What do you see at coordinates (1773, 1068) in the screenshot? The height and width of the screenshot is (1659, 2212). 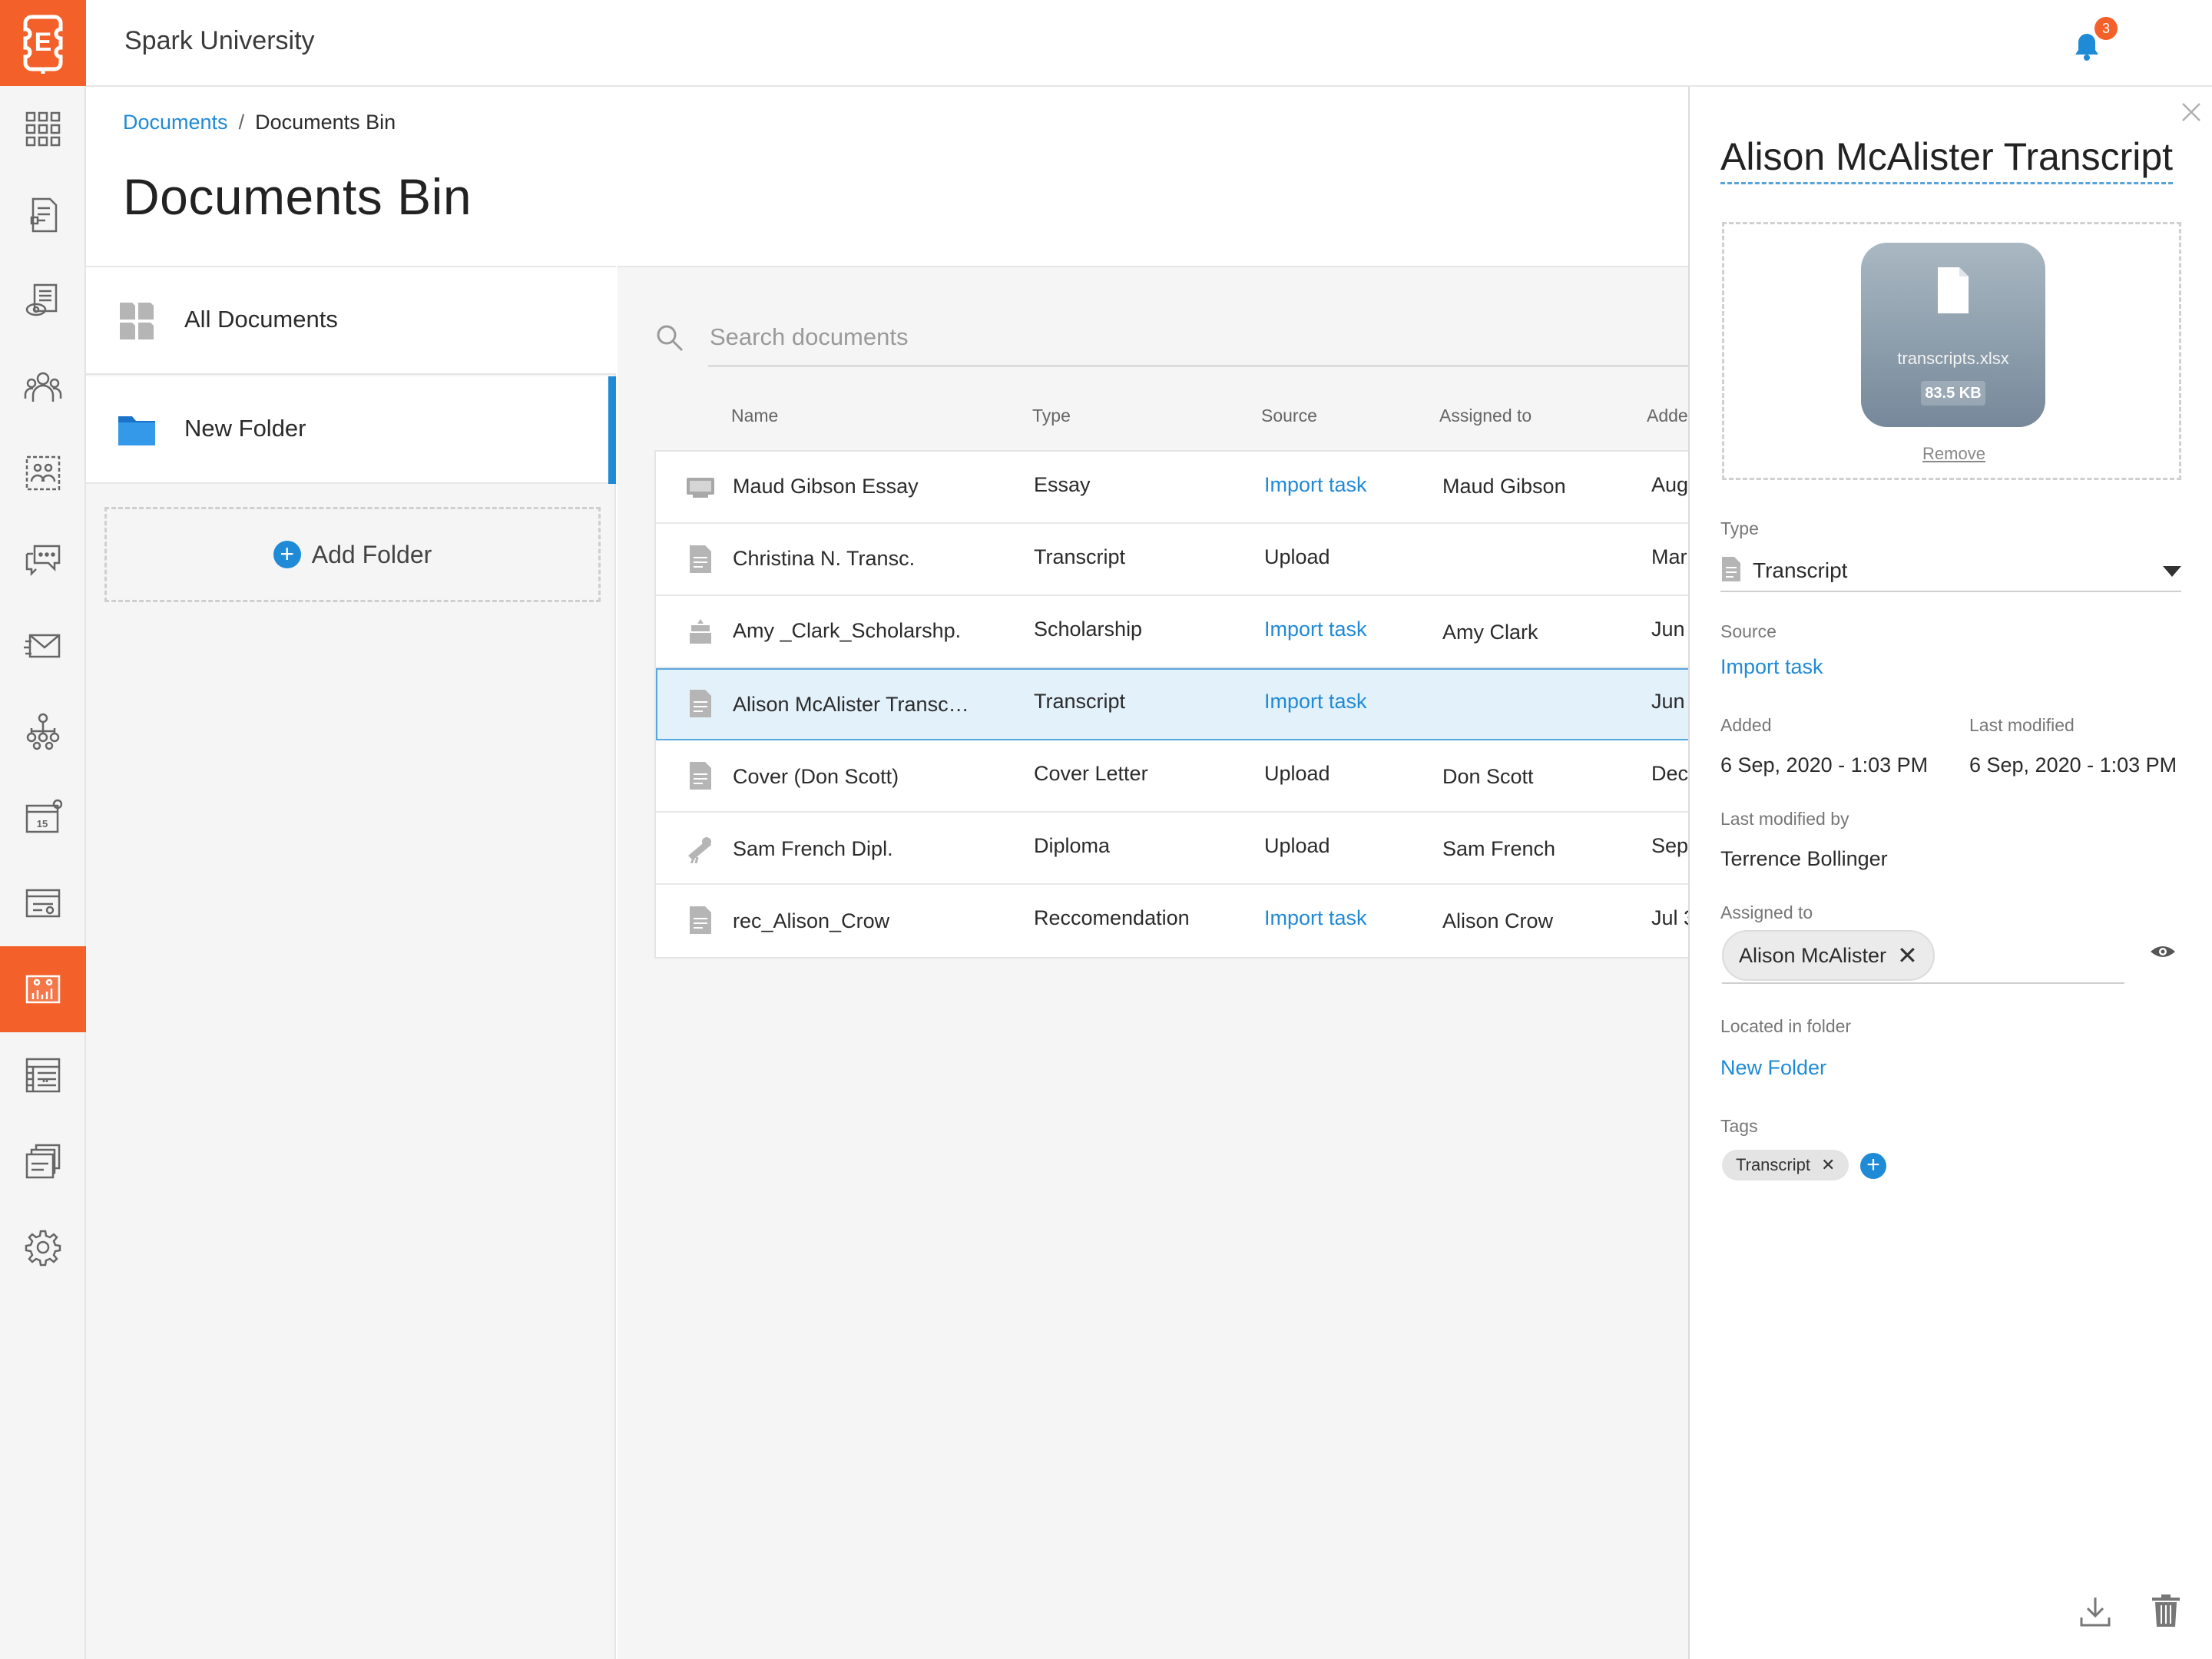 I see `folder-location-link: New Folder` at bounding box center [1773, 1068].